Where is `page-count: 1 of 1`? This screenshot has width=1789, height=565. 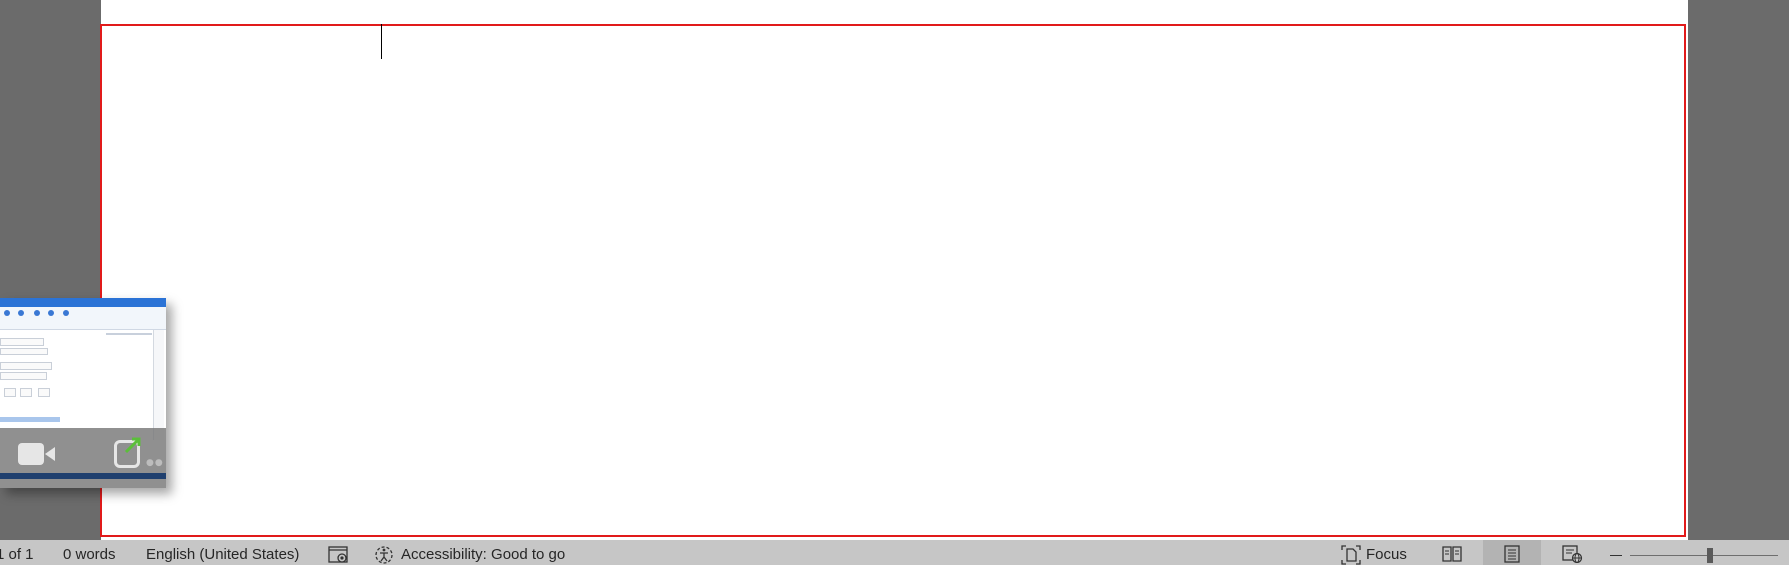 page-count: 1 of 1 is located at coordinates (17, 552).